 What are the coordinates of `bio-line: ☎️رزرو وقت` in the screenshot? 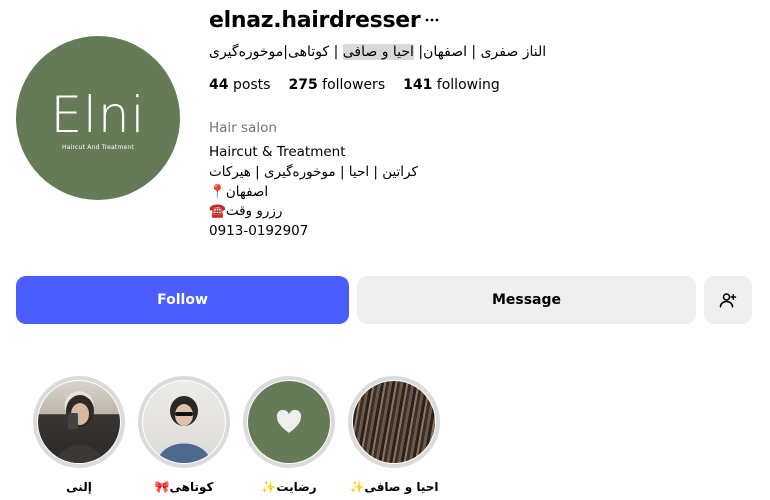 It's located at (246, 211).